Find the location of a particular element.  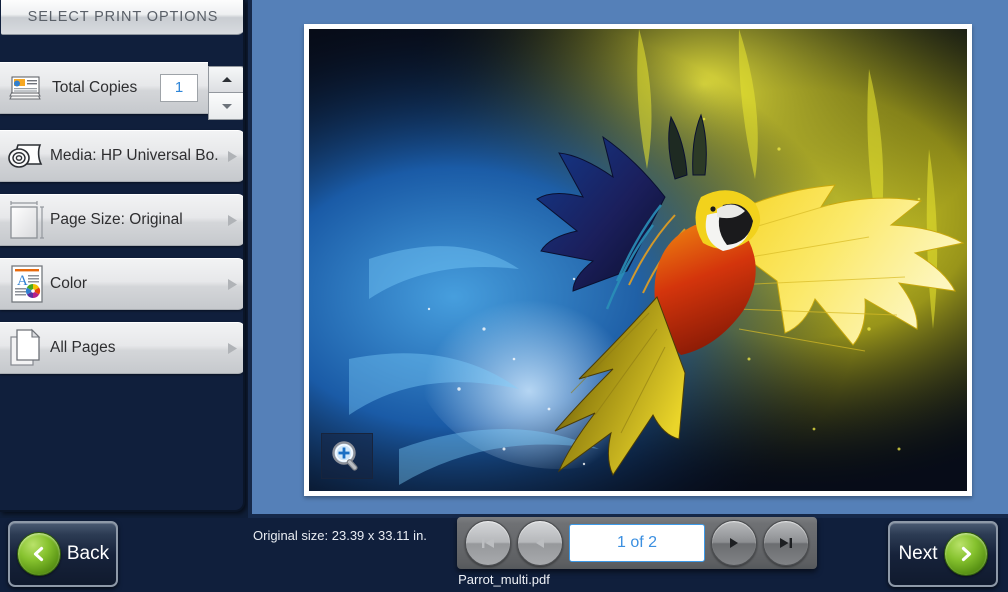

sidebar-item-page-size: Page Size: Original is located at coordinates (121, 220).